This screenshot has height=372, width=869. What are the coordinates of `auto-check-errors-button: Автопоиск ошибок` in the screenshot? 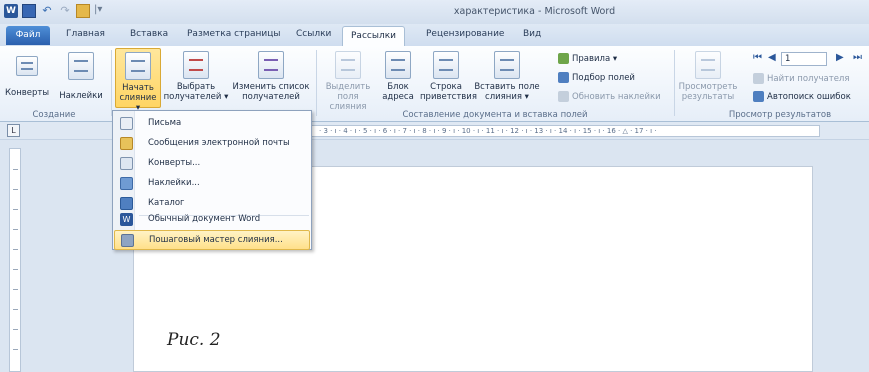 It's located at (802, 96).